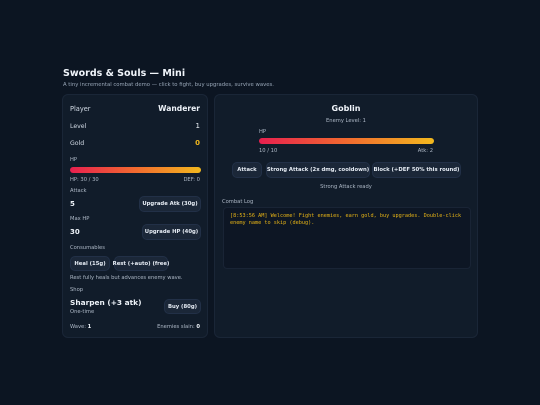 This screenshot has width=540, height=405. What do you see at coordinates (170, 204) in the screenshot?
I see `upgrade-attack-button: Upgrade Atk (30g)` at bounding box center [170, 204].